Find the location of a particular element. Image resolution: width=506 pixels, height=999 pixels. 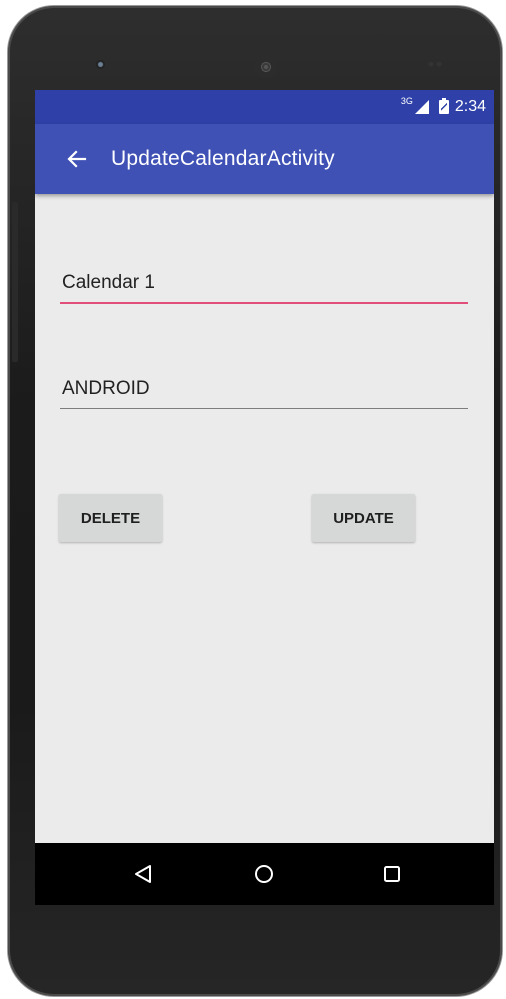

status-time: 2:34 is located at coordinates (470, 106).